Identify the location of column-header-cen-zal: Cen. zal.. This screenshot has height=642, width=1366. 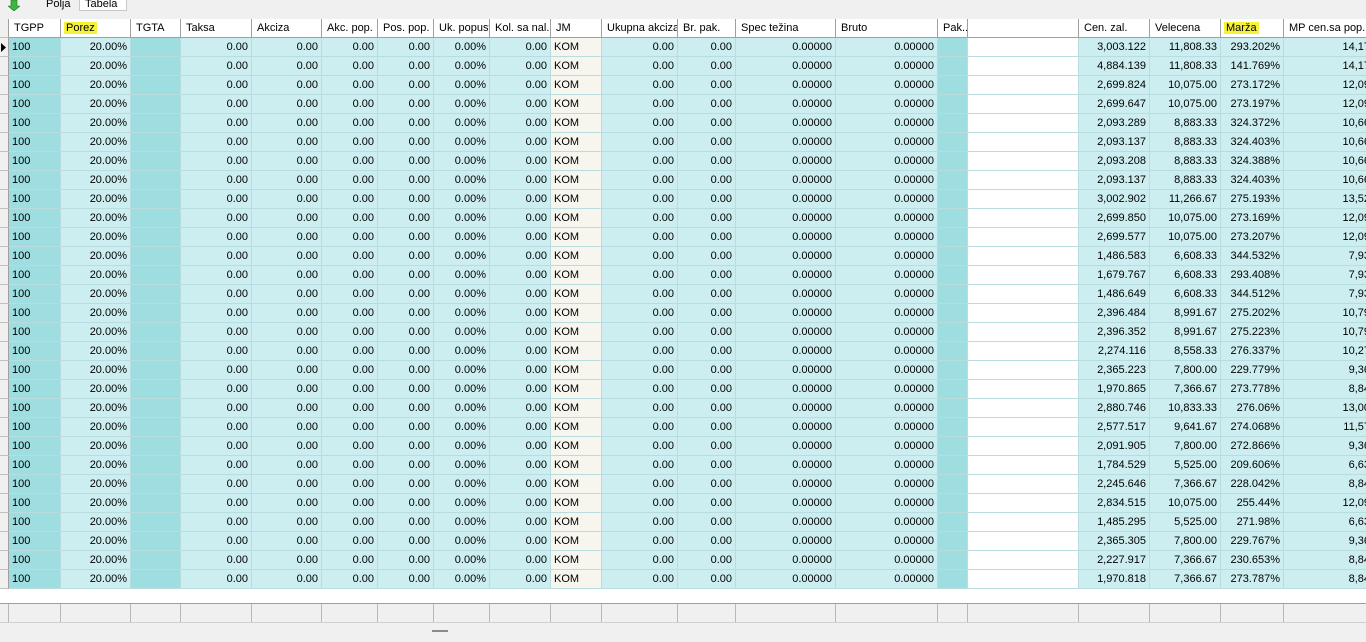
(1114, 28).